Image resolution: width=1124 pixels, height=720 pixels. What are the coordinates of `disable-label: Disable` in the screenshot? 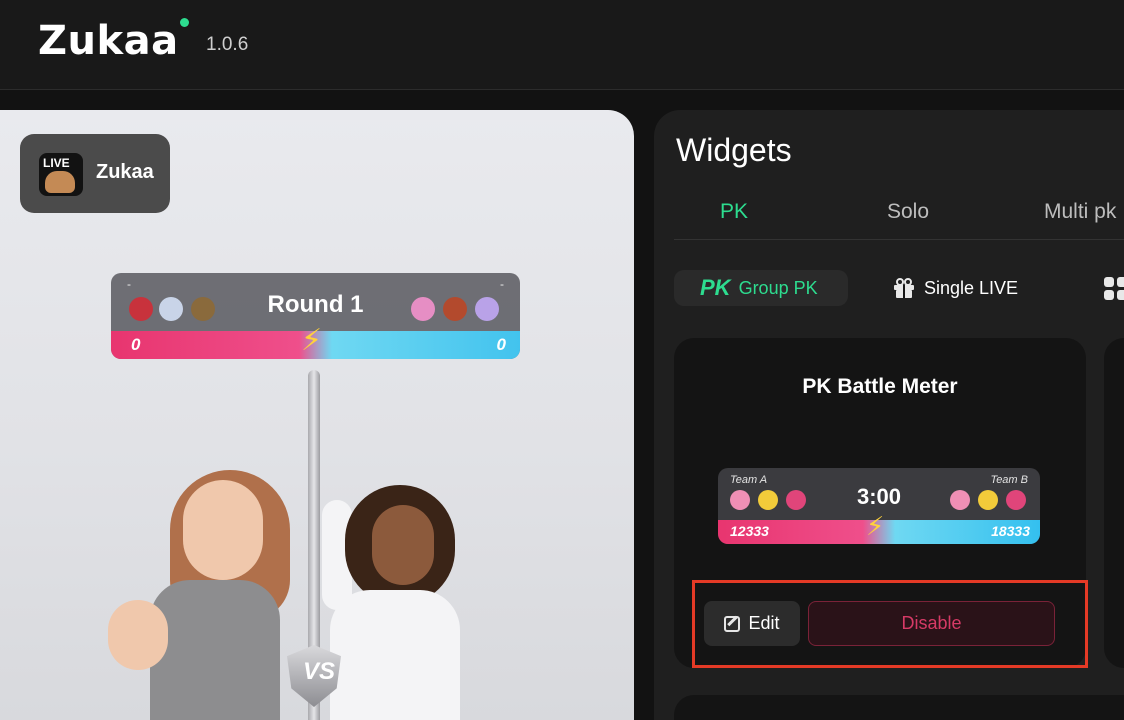 It's located at (931, 623).